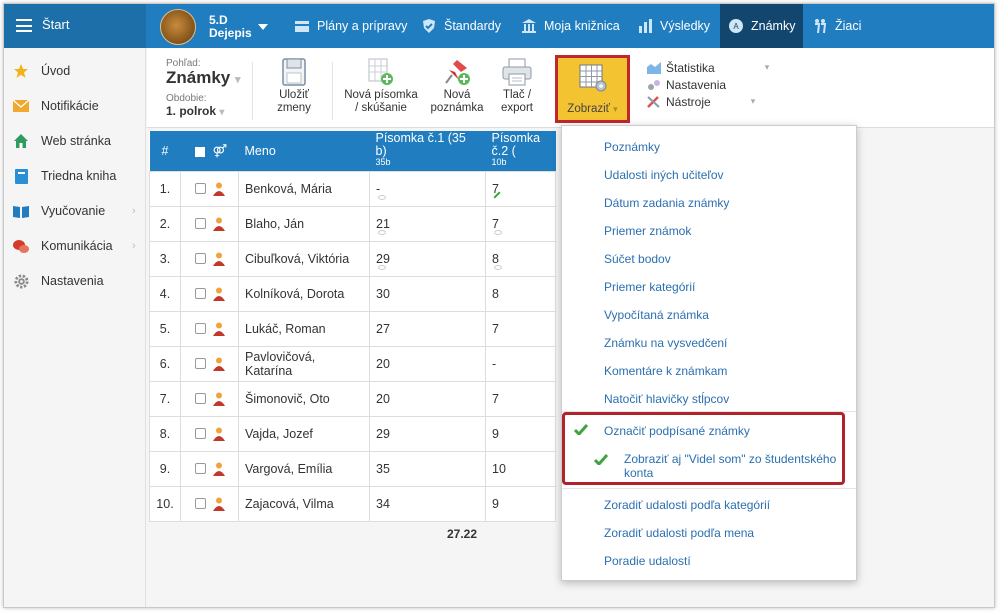 The height and width of the screenshot is (615, 1000). Describe the element at coordinates (383, 468) in the screenshot. I see `grade-value: 35` at that location.